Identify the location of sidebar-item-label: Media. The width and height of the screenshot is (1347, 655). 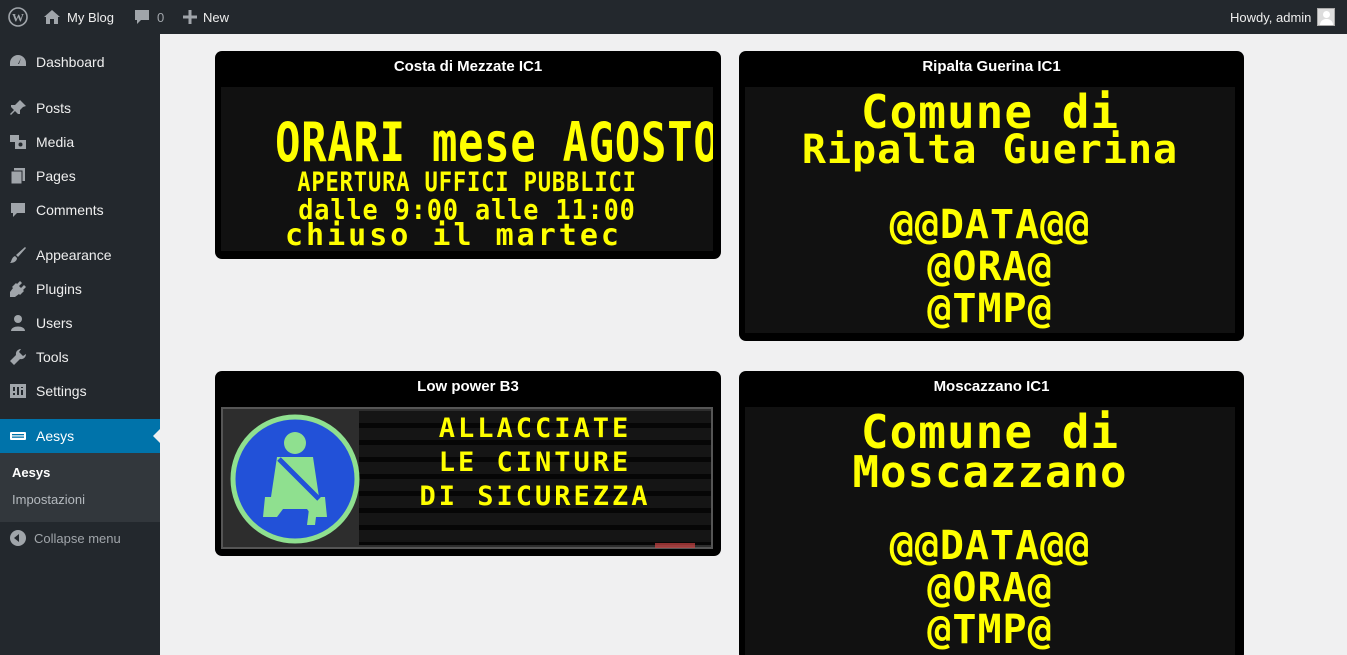
(55, 142).